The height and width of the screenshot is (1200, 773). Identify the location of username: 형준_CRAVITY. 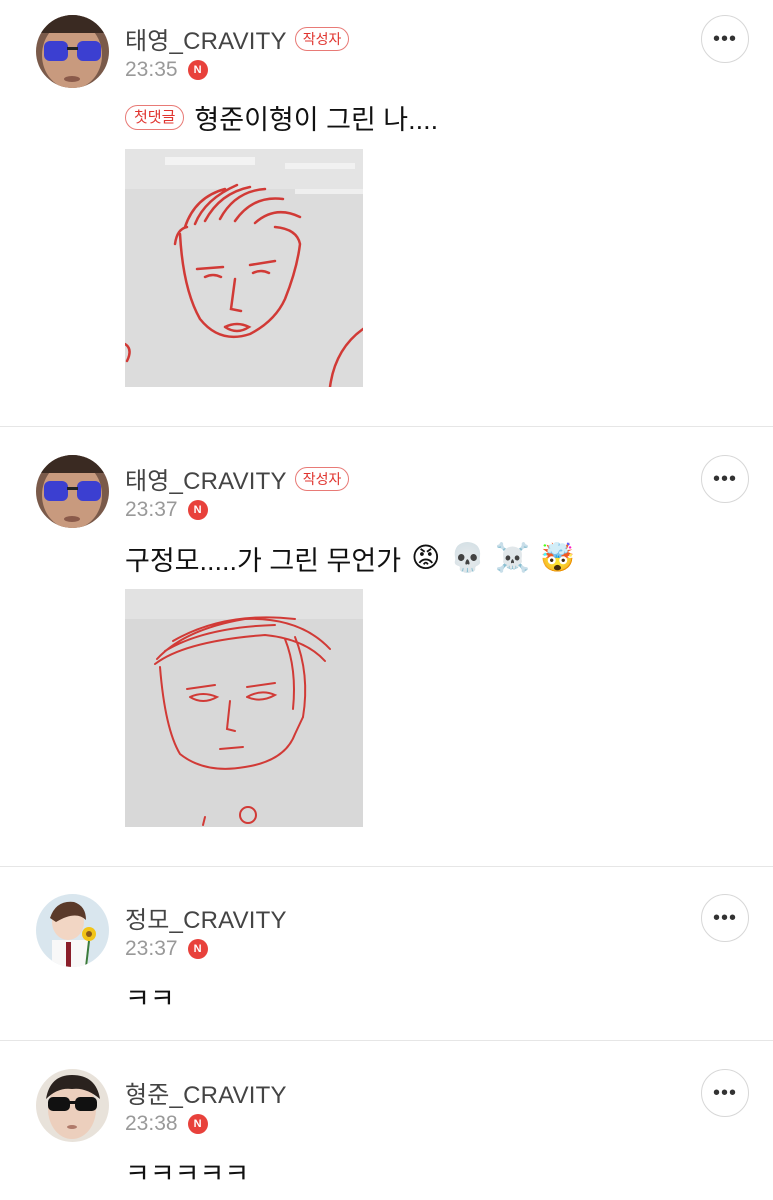
(206, 1092).